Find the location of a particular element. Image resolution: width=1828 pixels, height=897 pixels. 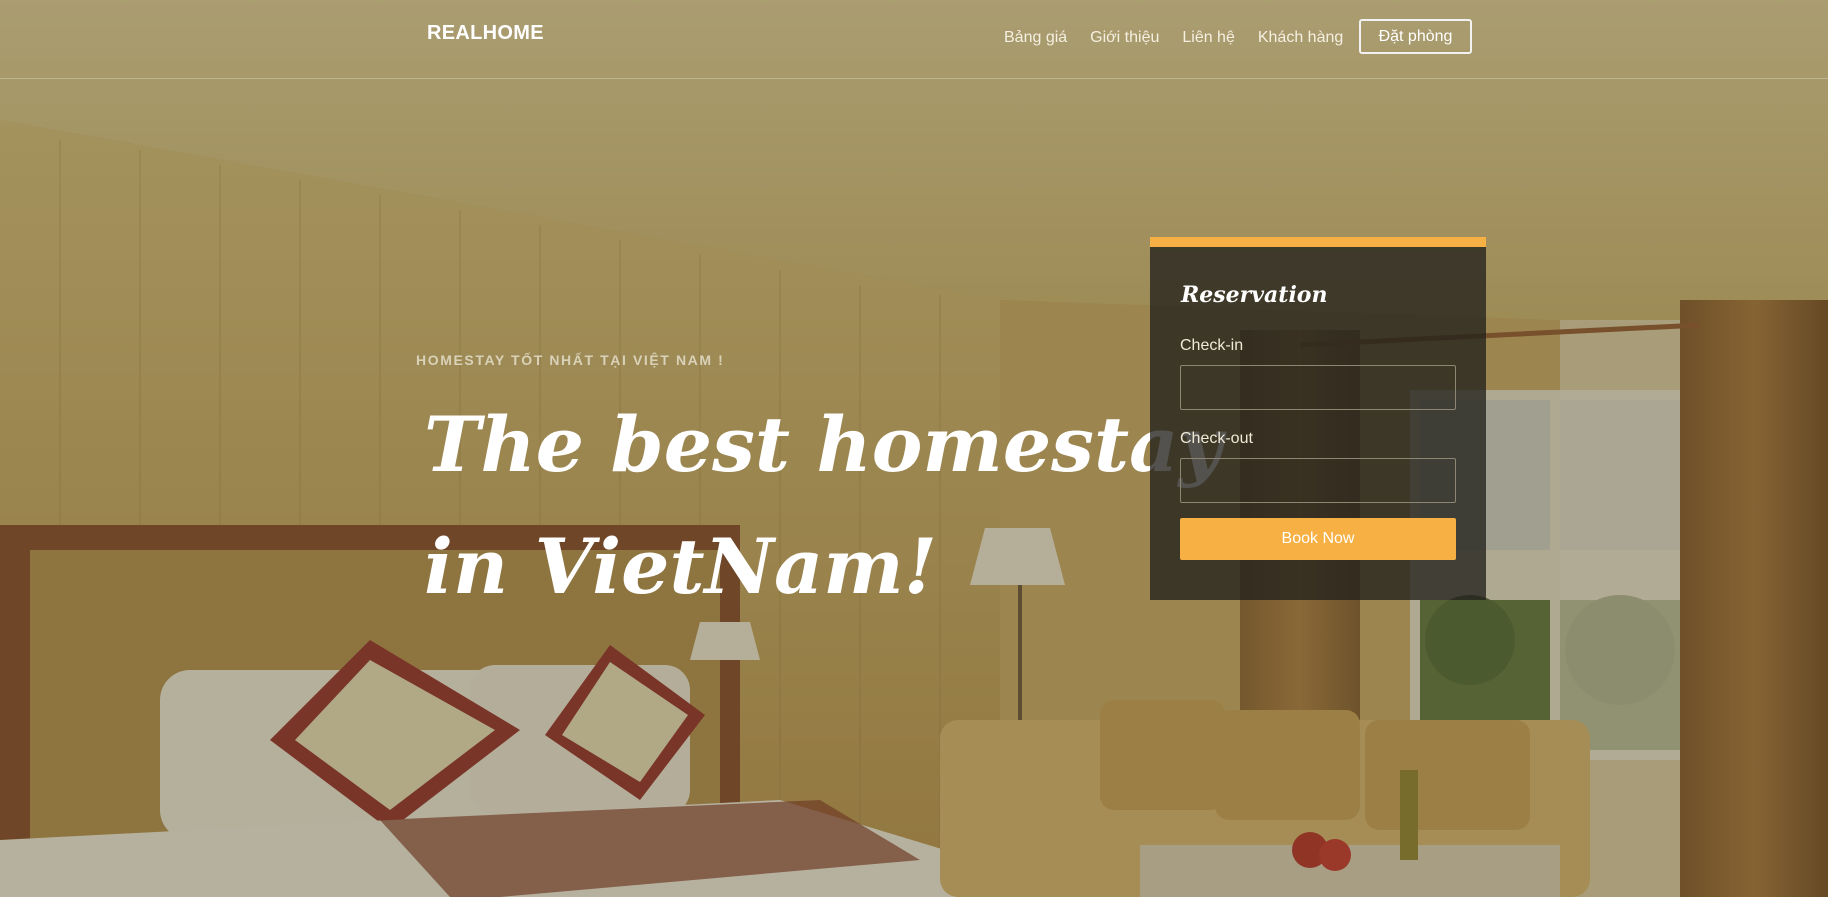

checkout-label: Check-out is located at coordinates (1216, 438).